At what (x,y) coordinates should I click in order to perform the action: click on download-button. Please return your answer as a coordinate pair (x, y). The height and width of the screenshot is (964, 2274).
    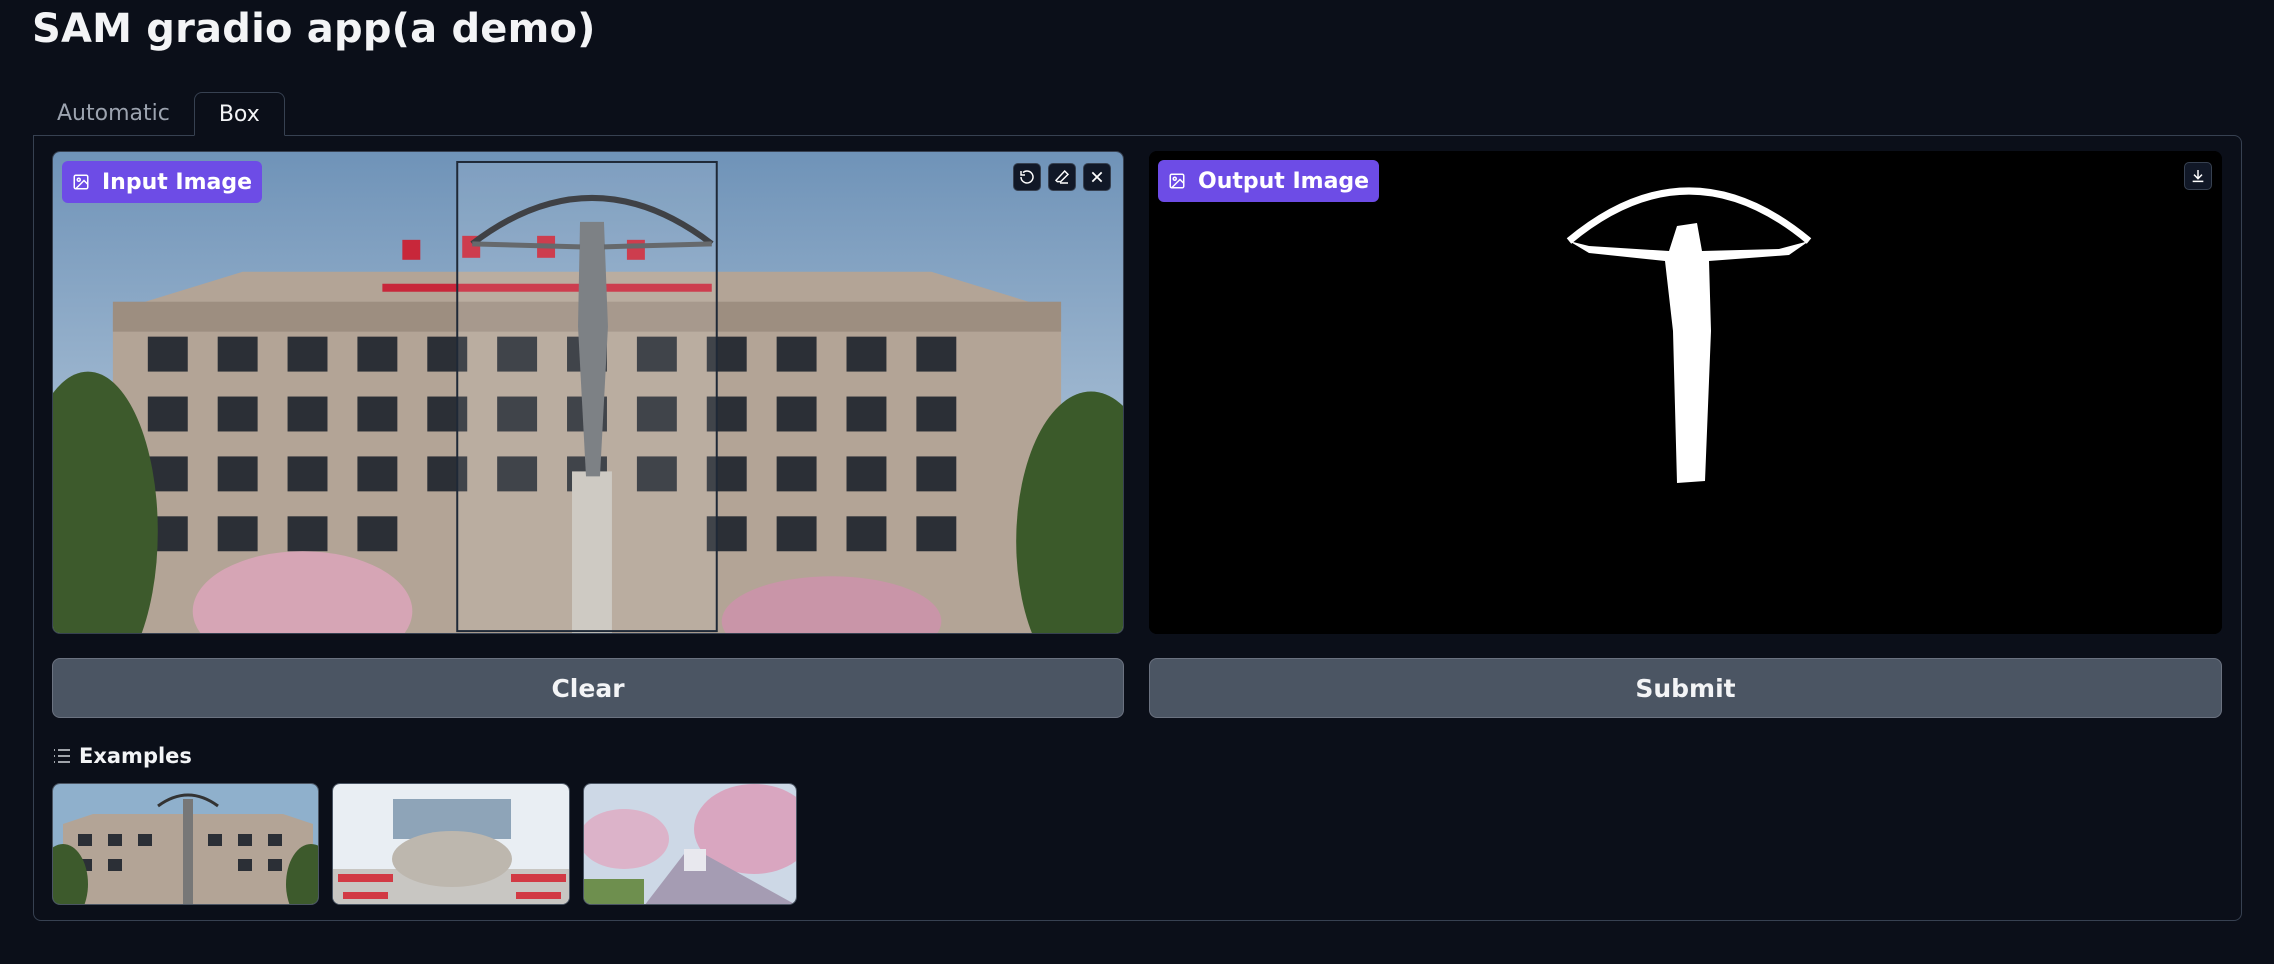
    Looking at the image, I should click on (2198, 176).